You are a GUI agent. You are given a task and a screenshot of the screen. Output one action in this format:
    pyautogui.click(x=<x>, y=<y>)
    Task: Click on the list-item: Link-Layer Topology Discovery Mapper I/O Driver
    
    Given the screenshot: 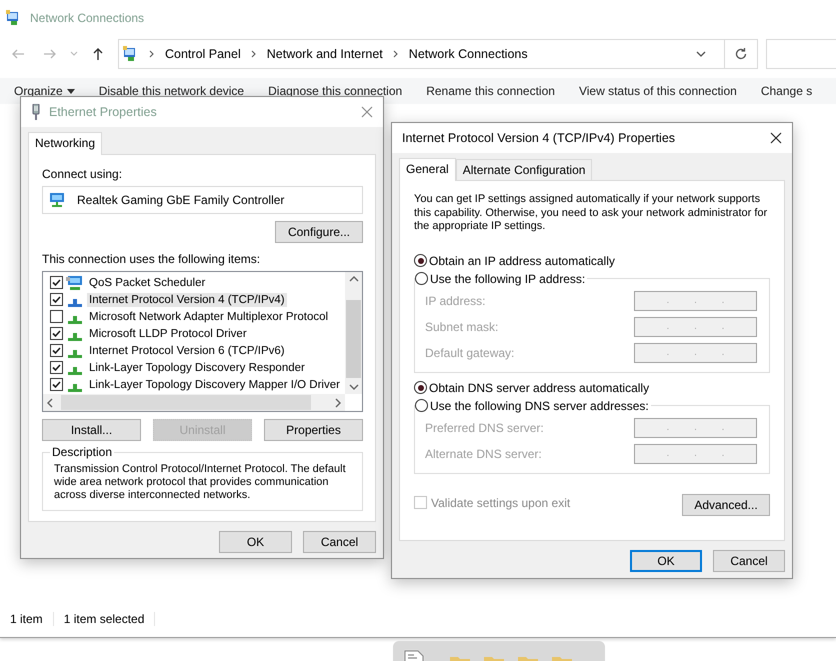 What is the action you would take?
    pyautogui.click(x=214, y=385)
    